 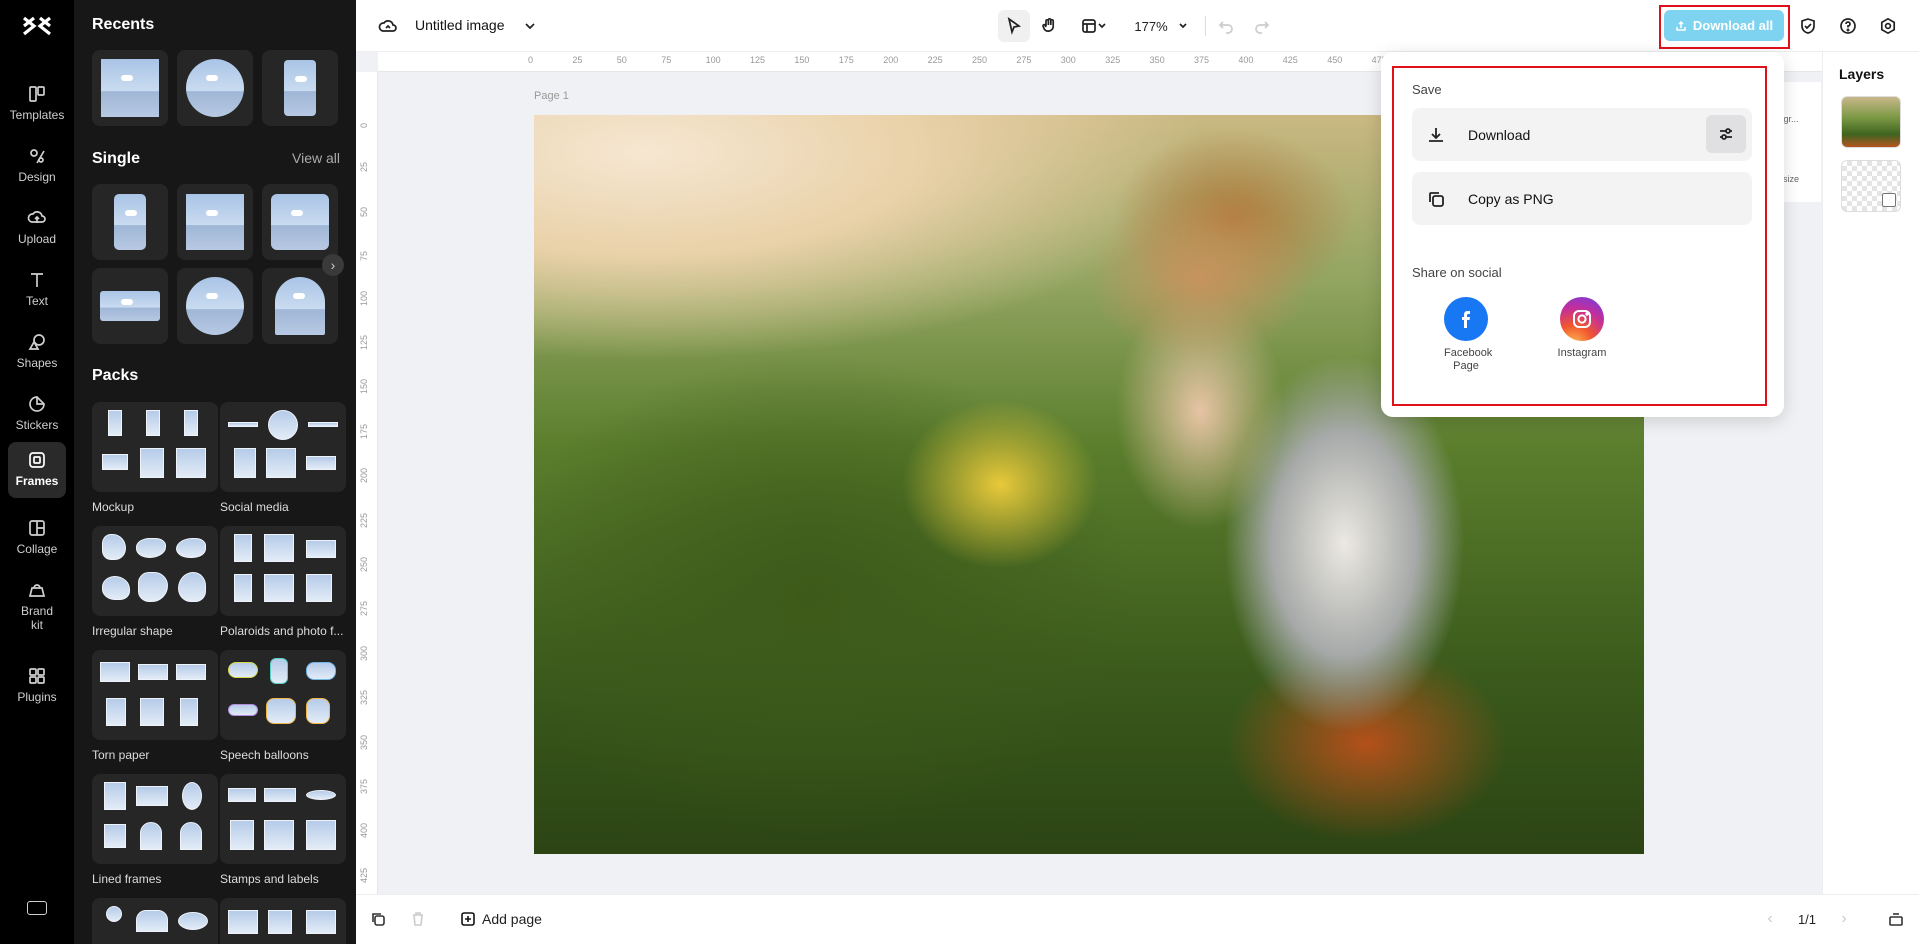 What do you see at coordinates (300, 306) in the screenshot?
I see `single-frame-arch` at bounding box center [300, 306].